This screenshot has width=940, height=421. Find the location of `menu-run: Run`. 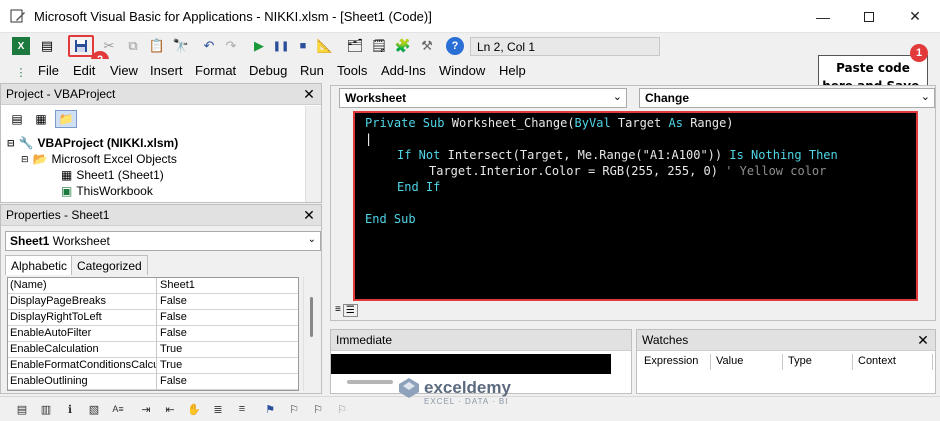

menu-run: Run is located at coordinates (312, 70).